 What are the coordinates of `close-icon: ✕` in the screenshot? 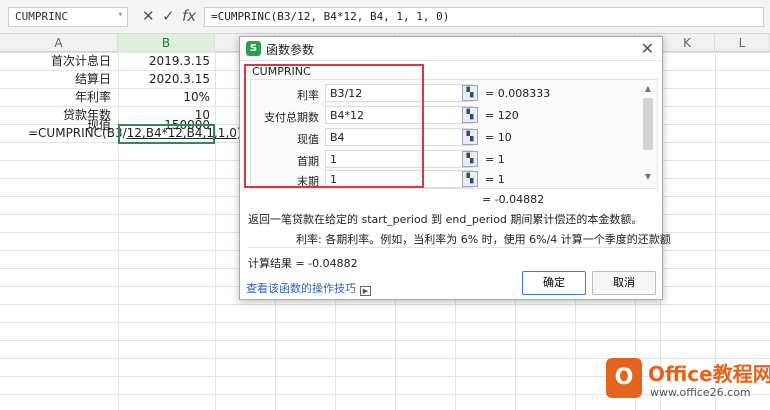 It's located at (647, 48).